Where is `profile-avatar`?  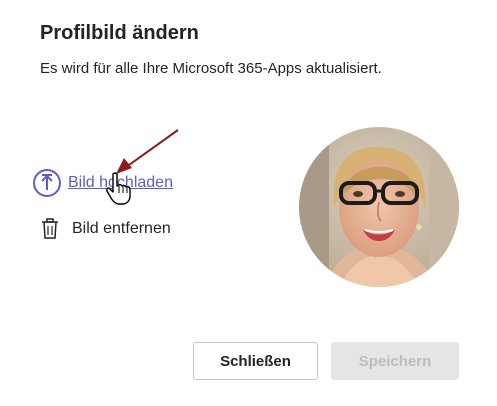
profile-avatar is located at coordinates (379, 207).